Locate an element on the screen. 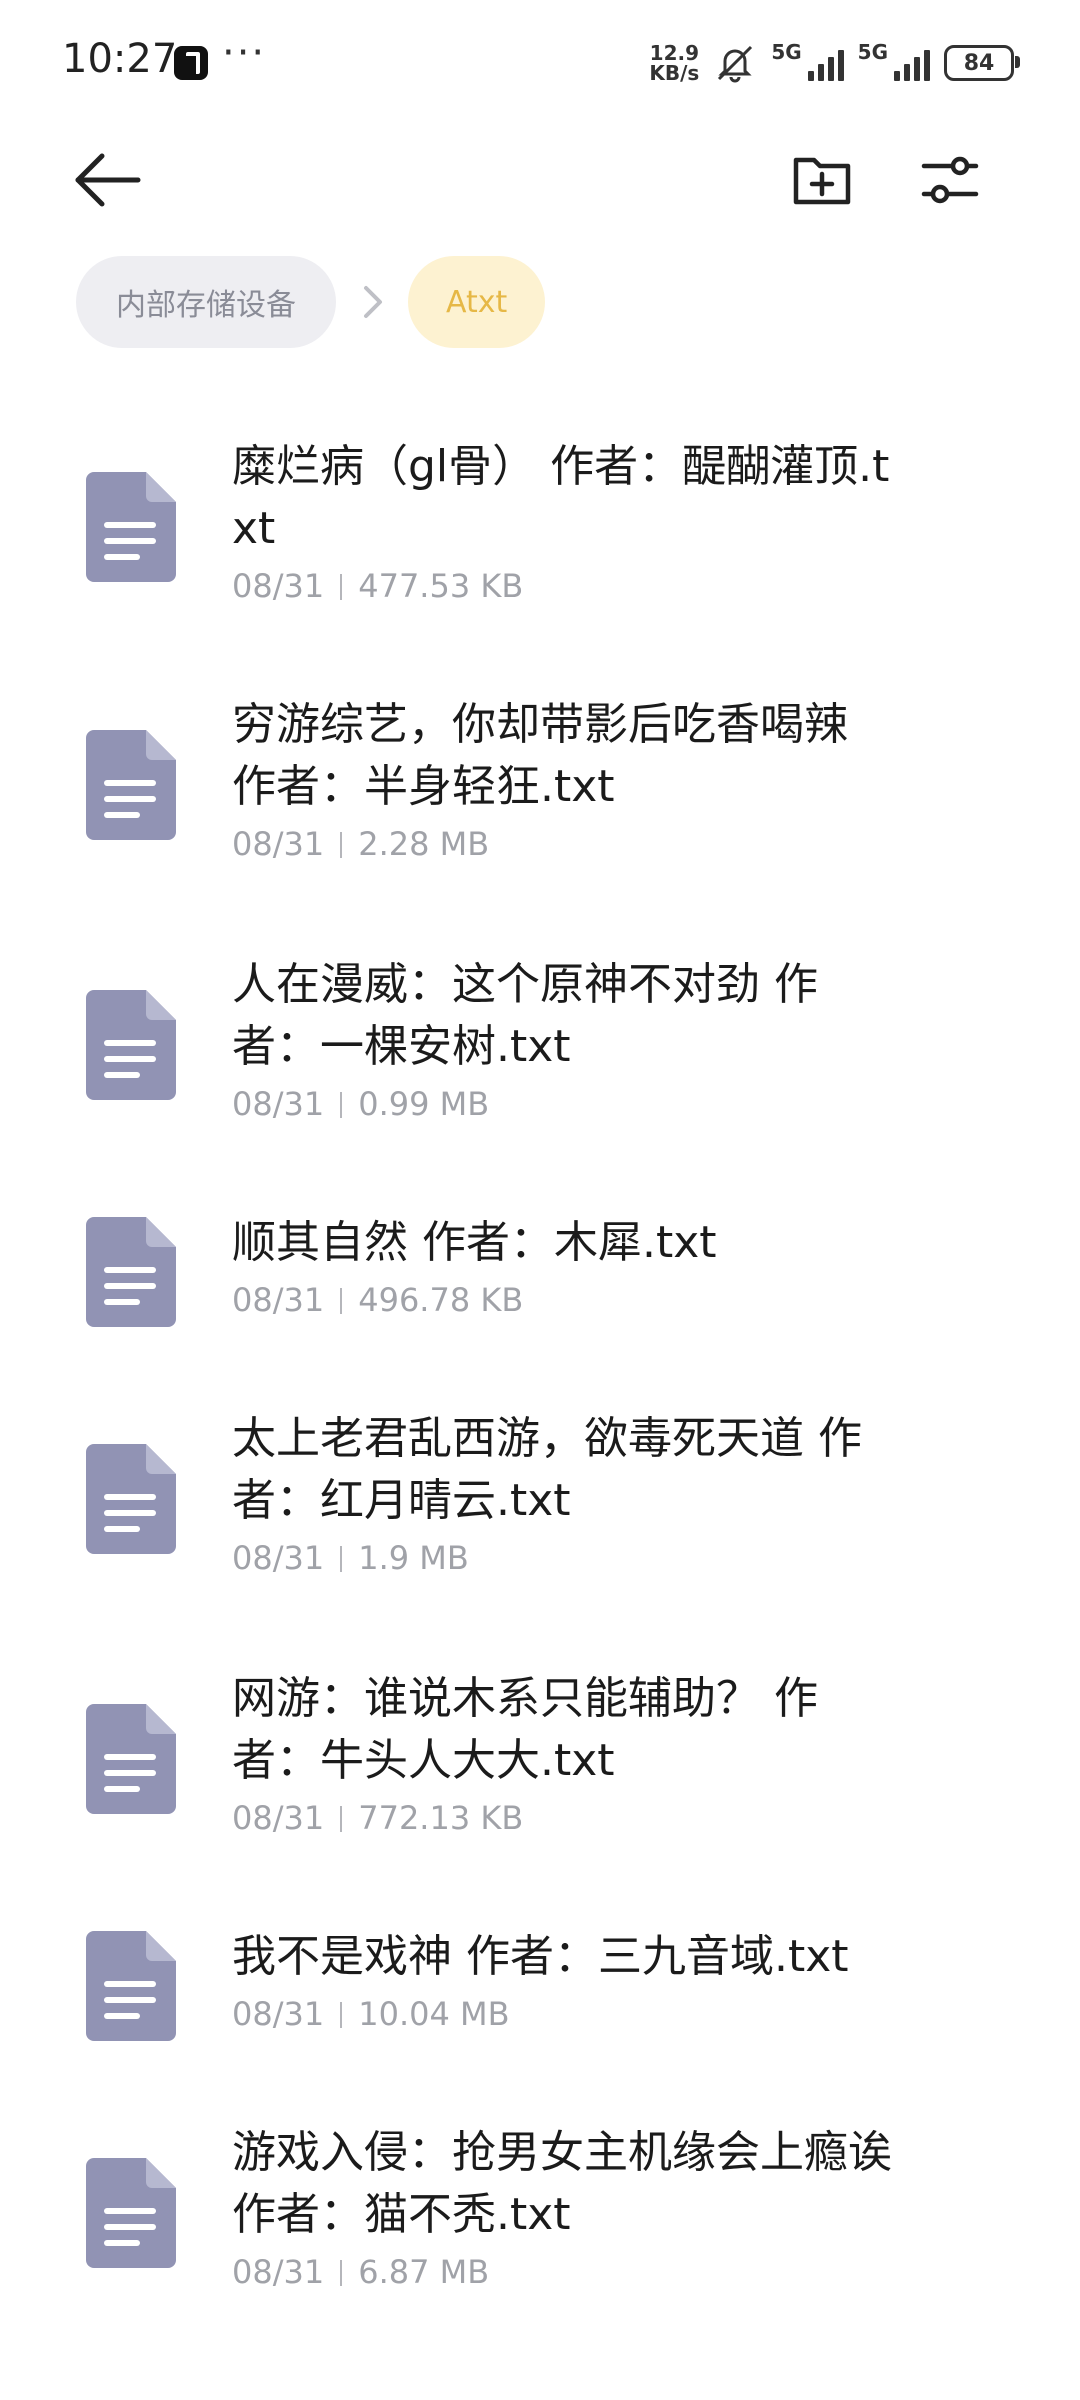  file-list-item: 网游：谁说木系只能辅助？ 作者：牛头人大大.txt 08/31 772.13 KB is located at coordinates (540, 1755).